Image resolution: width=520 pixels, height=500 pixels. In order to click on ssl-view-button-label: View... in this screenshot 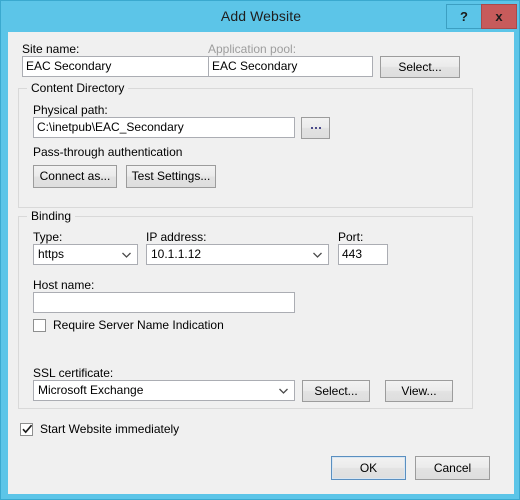, I will do `click(419, 391)`.